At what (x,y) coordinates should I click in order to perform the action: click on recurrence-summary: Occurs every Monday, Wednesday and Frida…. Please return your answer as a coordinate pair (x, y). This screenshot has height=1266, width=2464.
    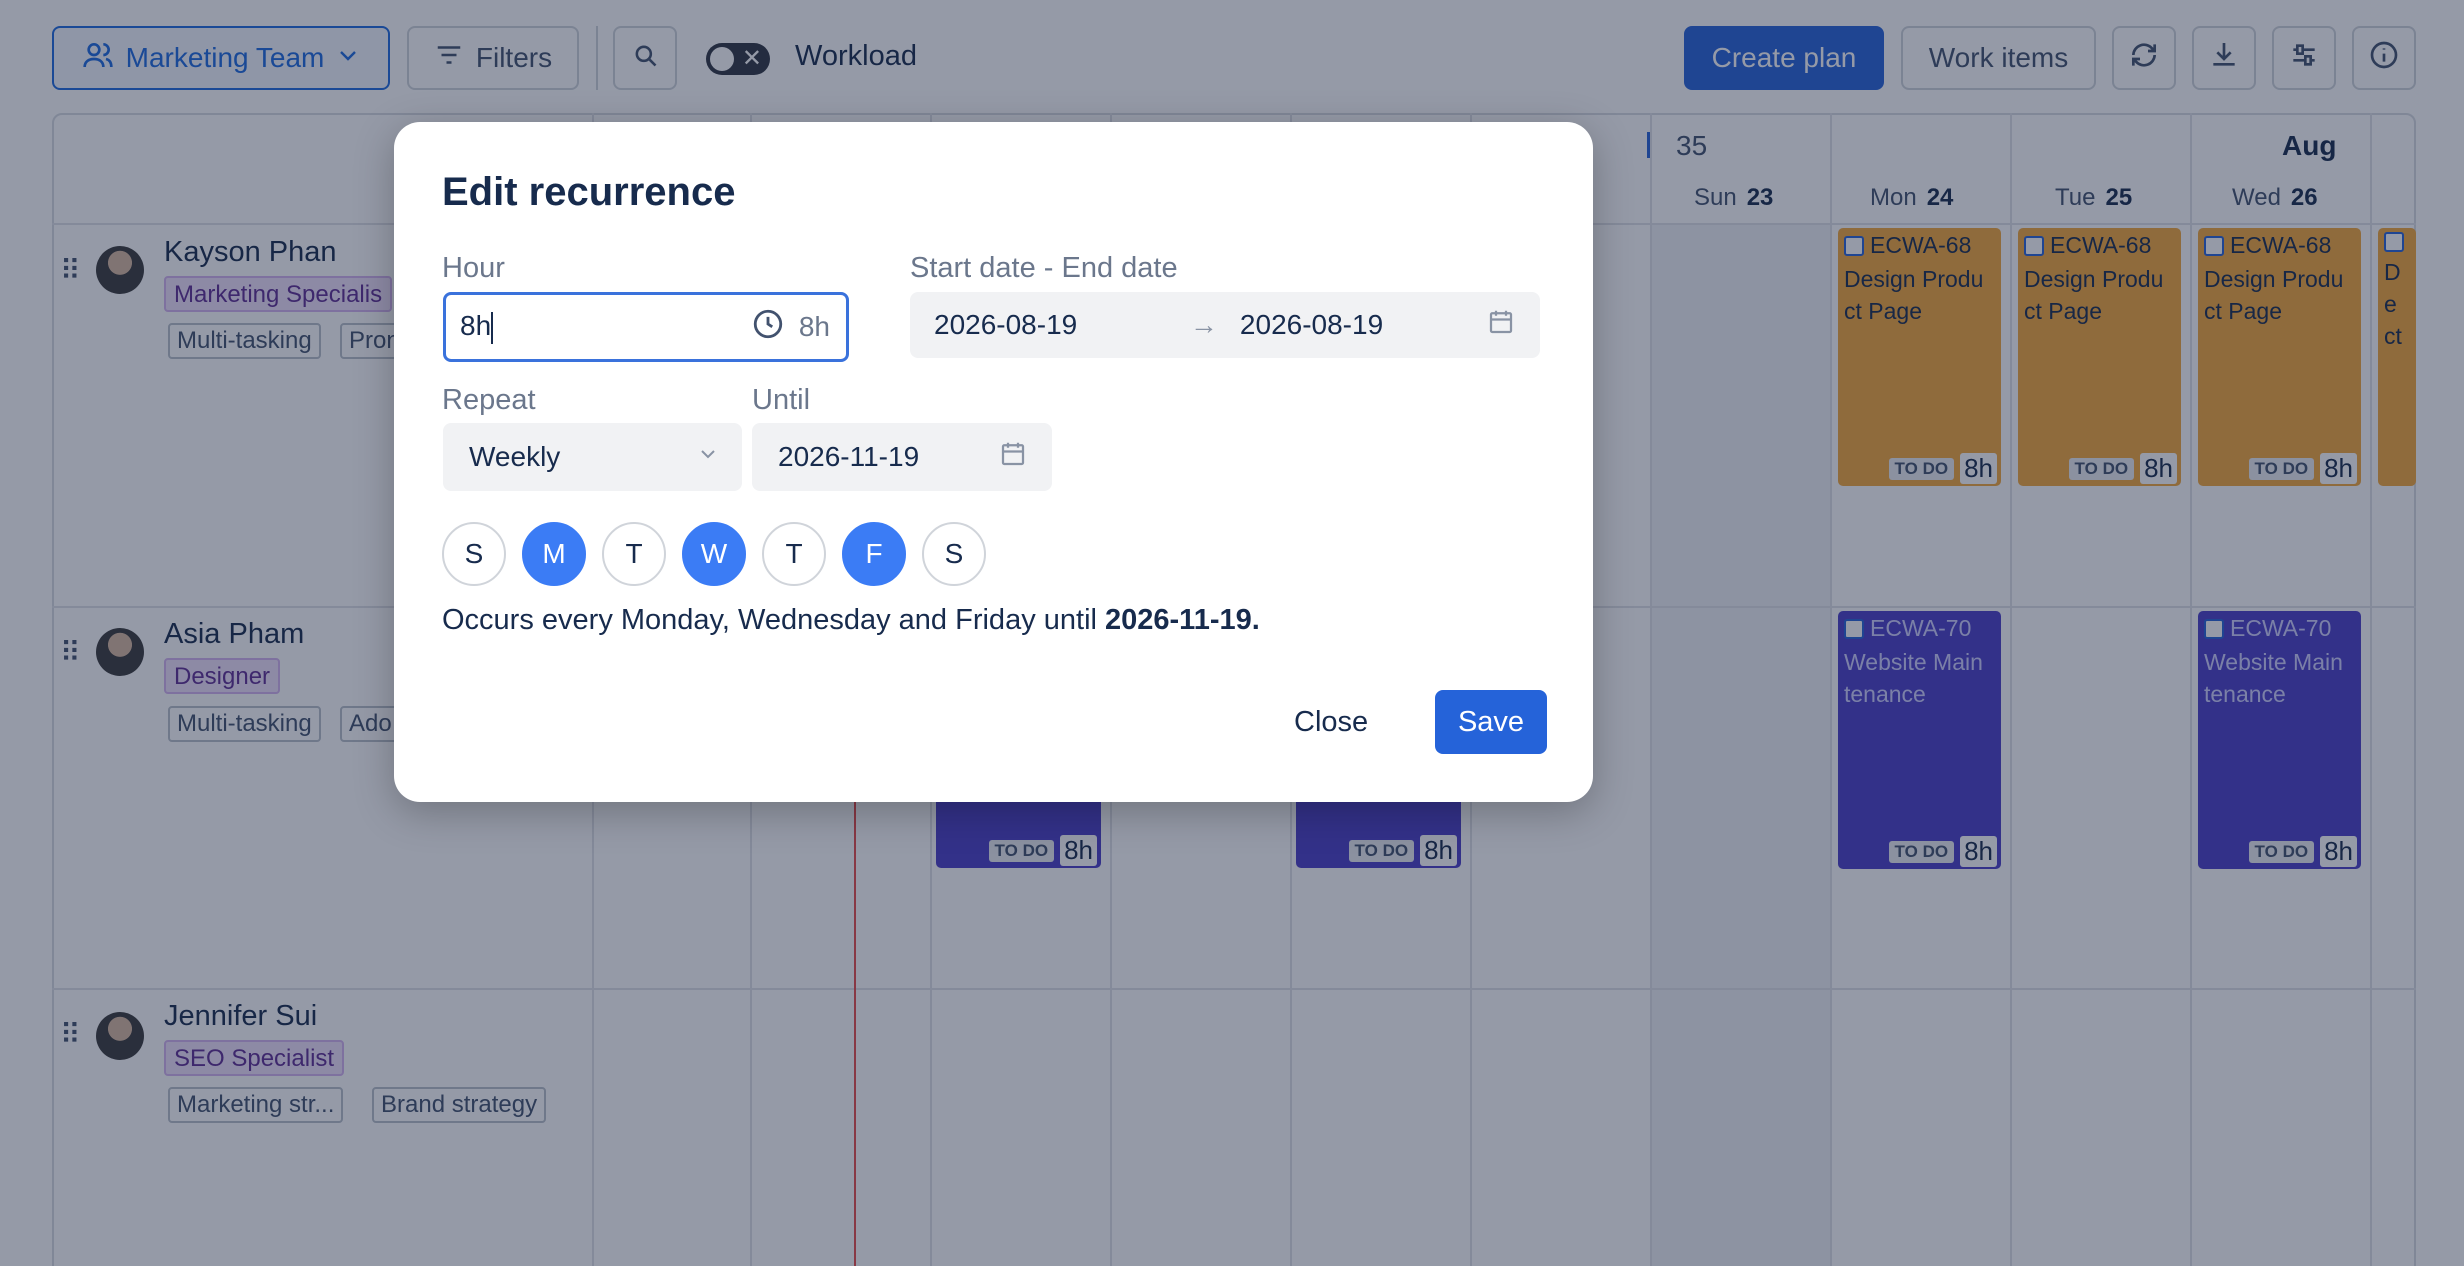
    Looking at the image, I should click on (851, 620).